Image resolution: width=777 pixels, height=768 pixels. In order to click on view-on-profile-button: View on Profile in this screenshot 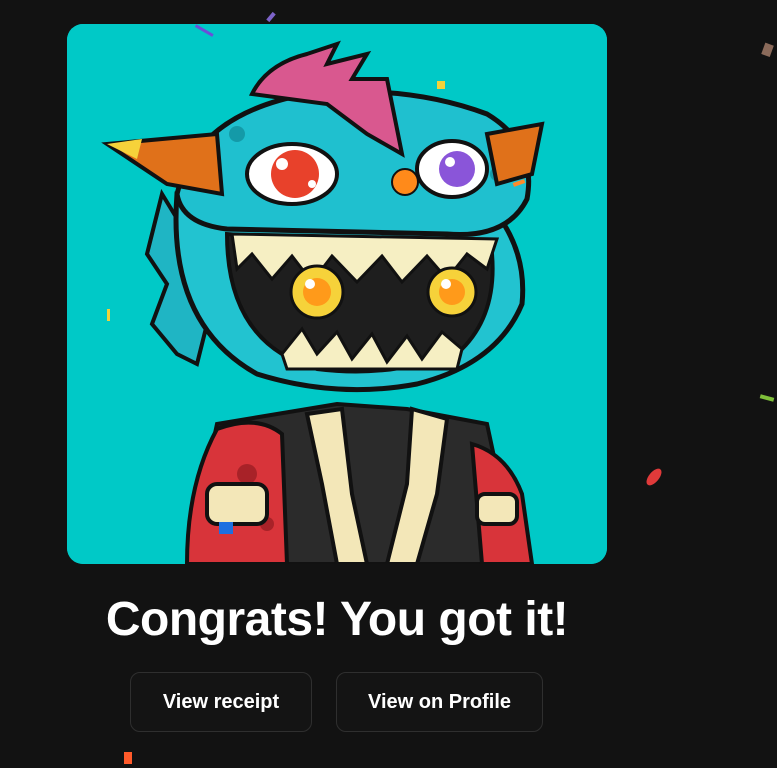, I will do `click(439, 702)`.